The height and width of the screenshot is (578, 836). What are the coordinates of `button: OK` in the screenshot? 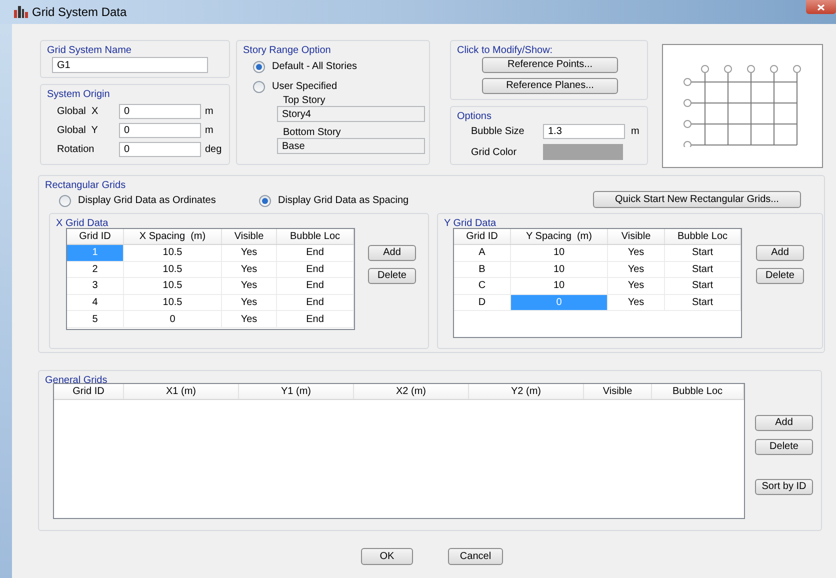 It's located at (387, 556).